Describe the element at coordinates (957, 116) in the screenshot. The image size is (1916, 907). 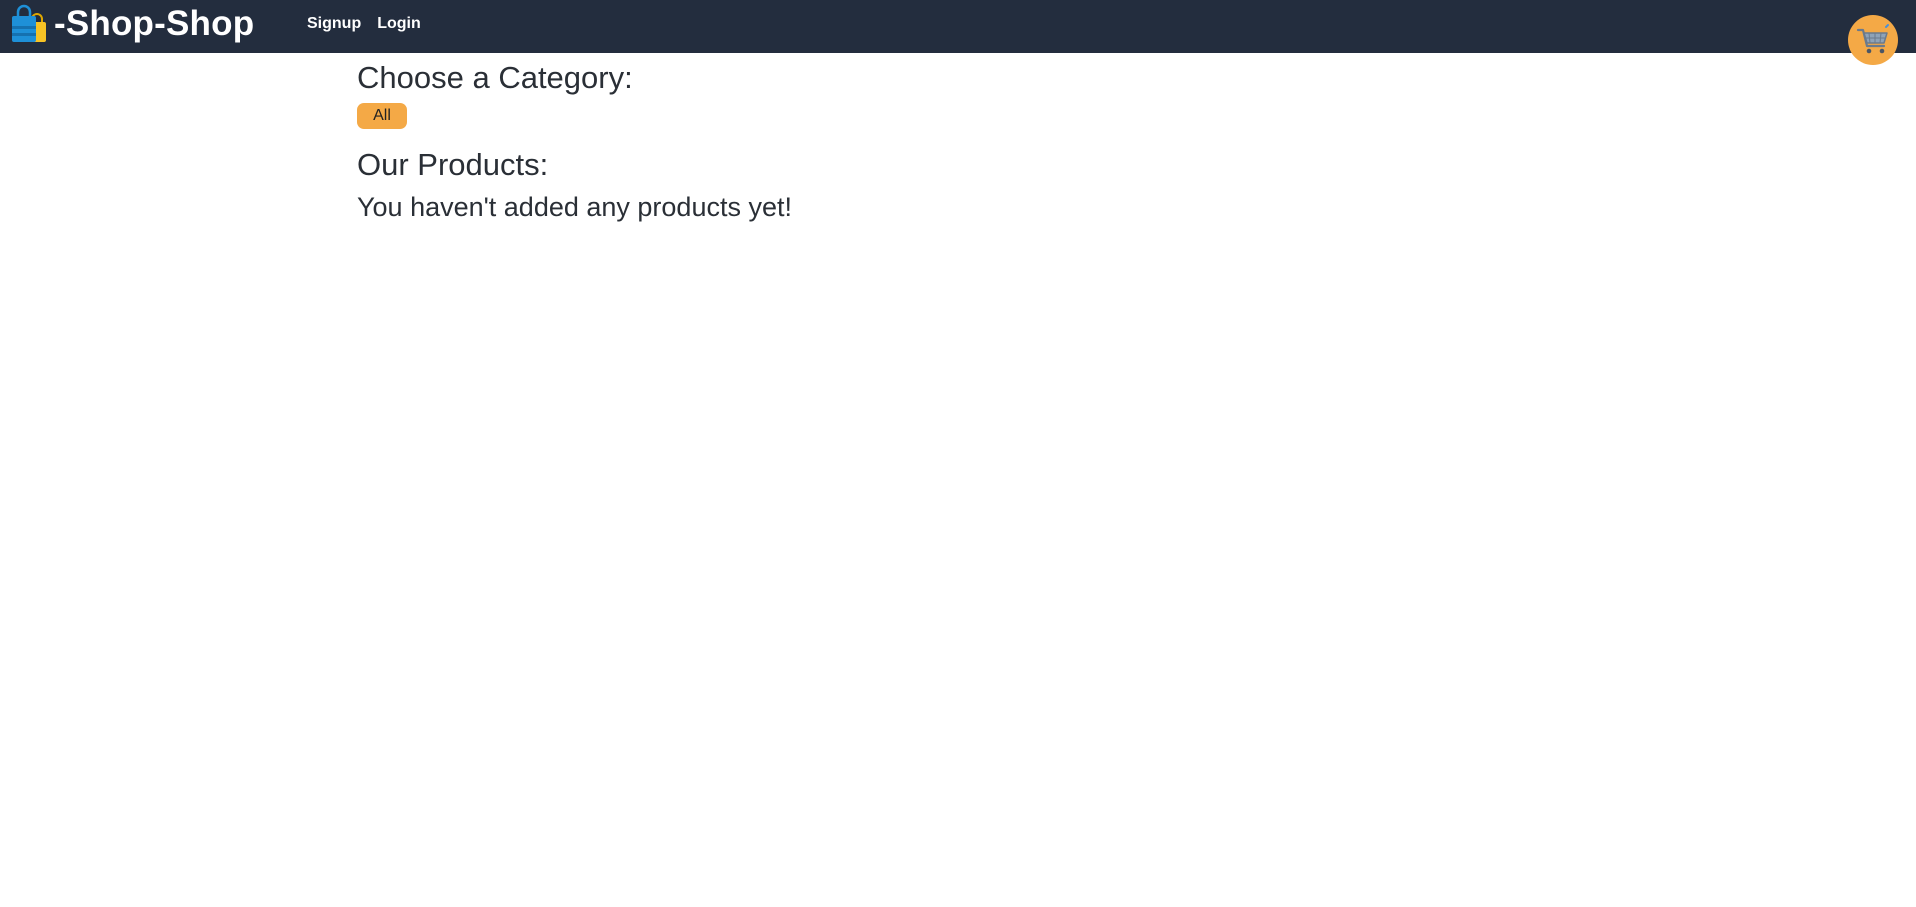
I see `category-list: All` at that location.